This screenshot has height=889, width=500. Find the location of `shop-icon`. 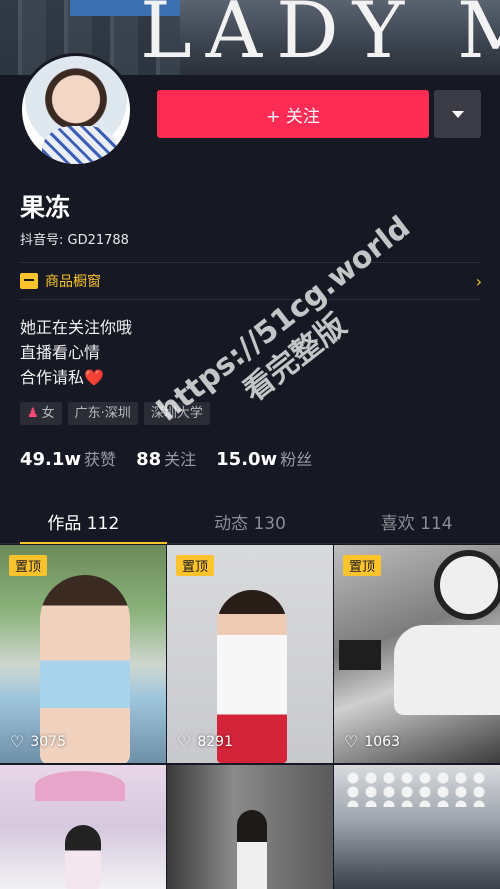

shop-icon is located at coordinates (29, 281).